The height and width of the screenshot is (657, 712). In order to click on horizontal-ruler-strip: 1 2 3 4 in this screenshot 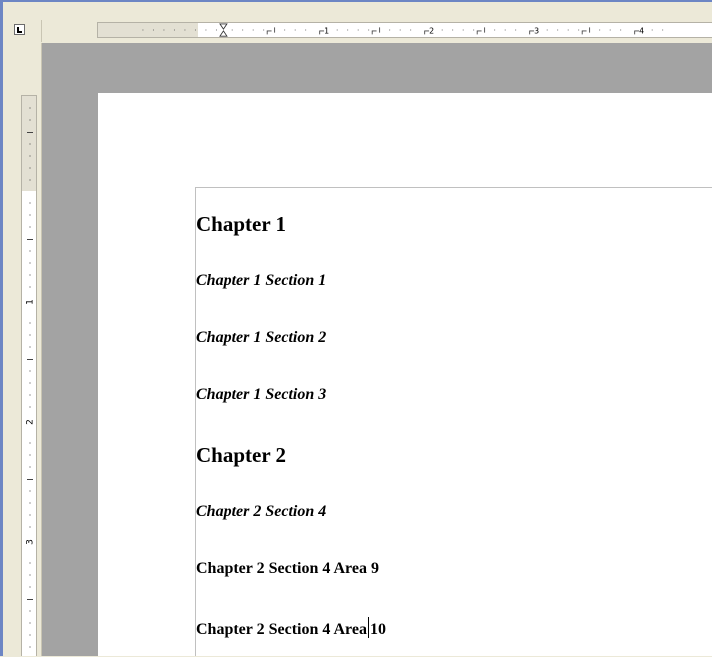, I will do `click(404, 30)`.